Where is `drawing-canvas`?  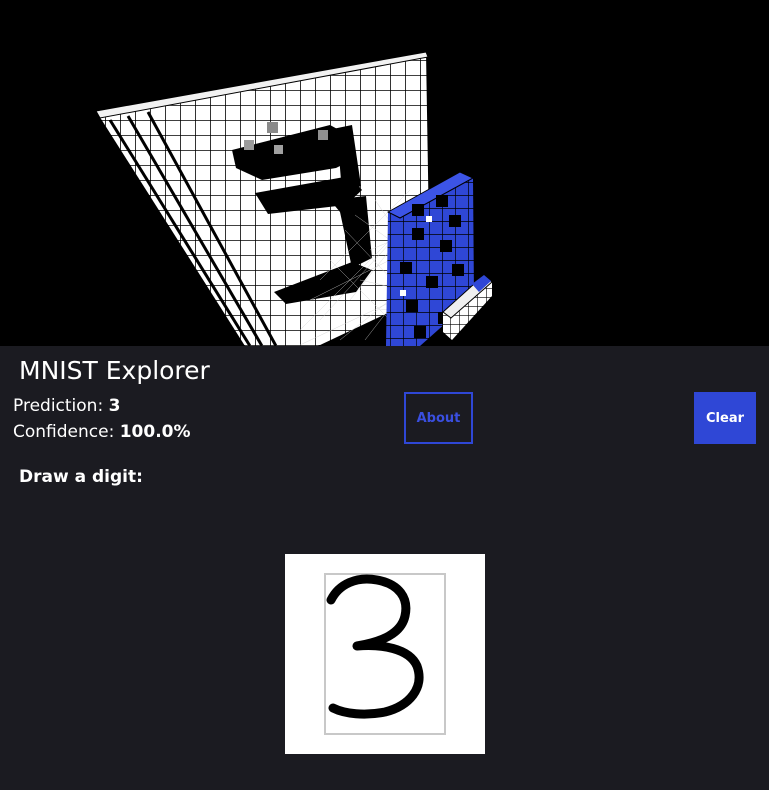 drawing-canvas is located at coordinates (385, 654).